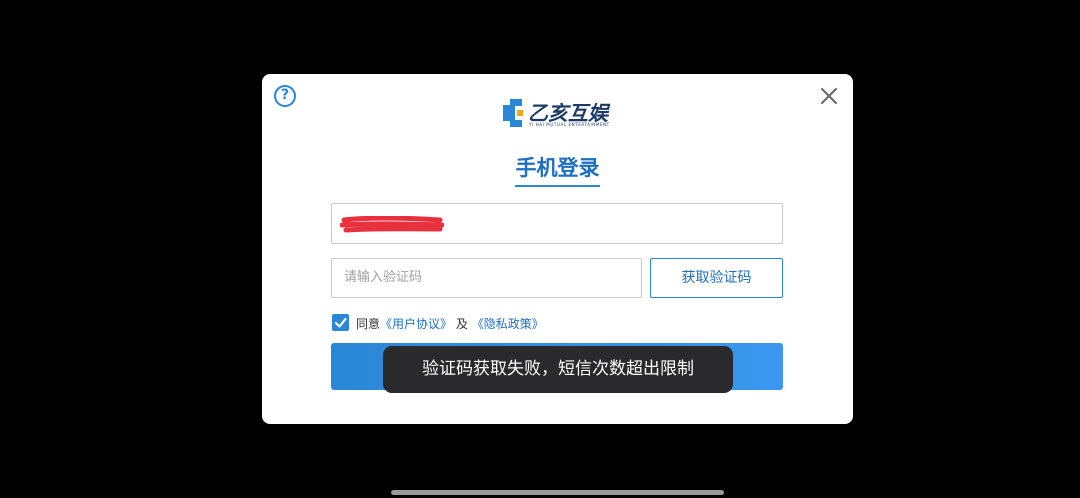  I want to click on agree-prefix: 同意, so click(368, 324).